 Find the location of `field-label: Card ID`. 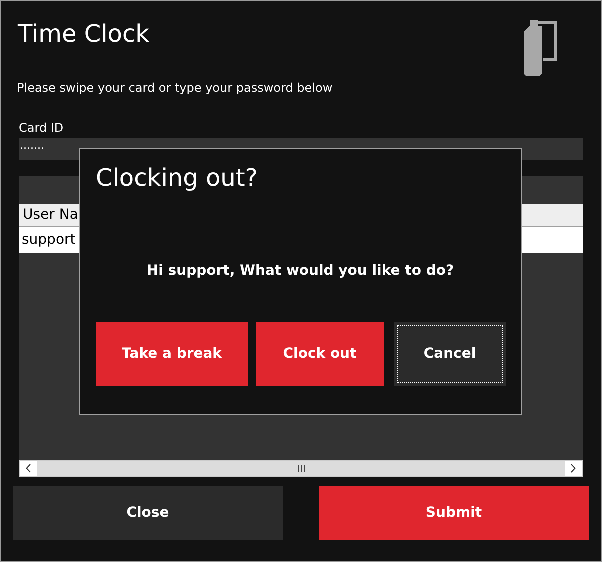

field-label: Card ID is located at coordinates (41, 128).